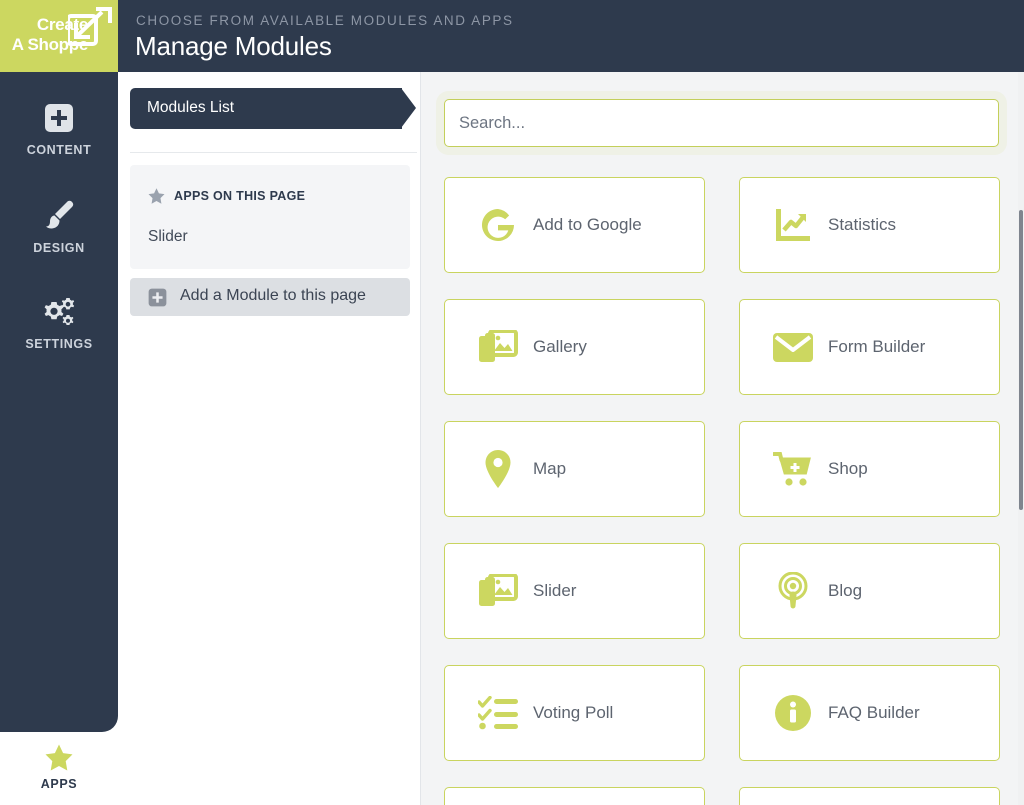  I want to click on google-g-icon, so click(498, 225).